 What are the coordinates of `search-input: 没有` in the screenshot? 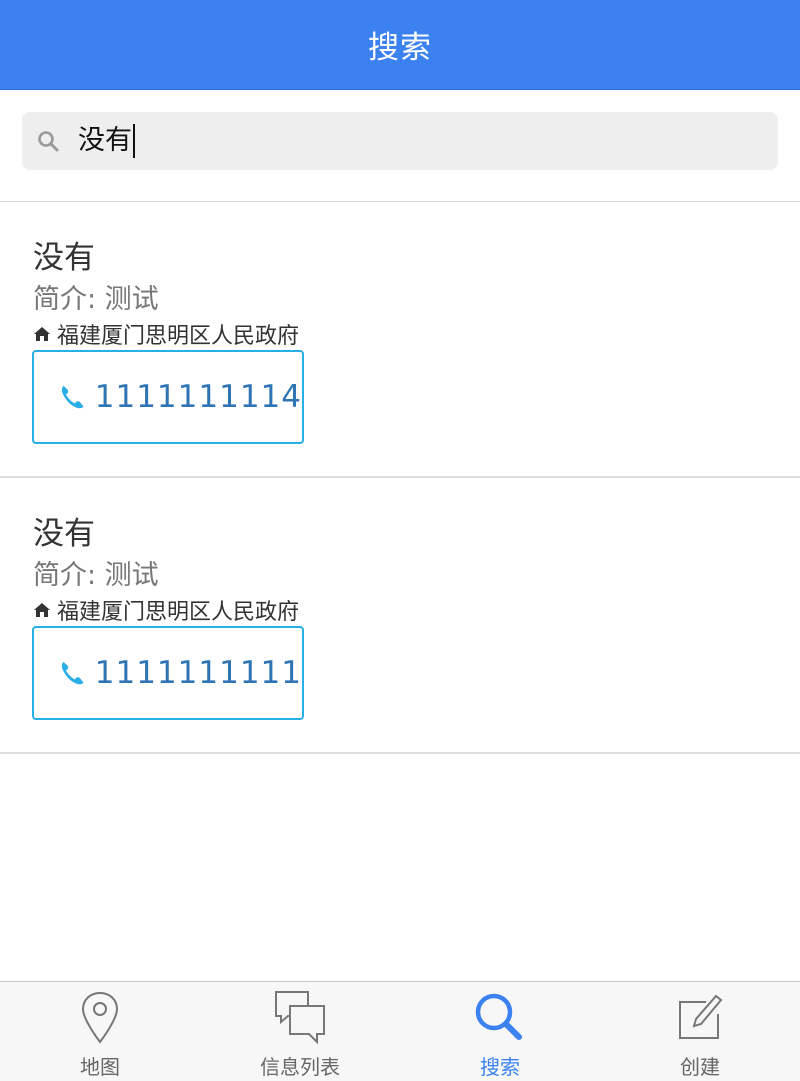 It's located at (400, 141).